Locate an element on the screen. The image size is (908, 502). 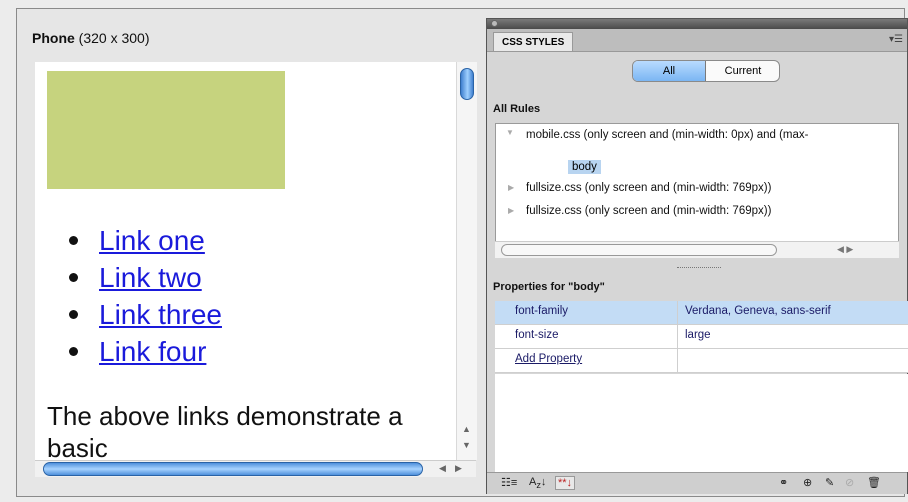
panel-toolbar: ☷≡ Az↓ **↓ ⚭ ⊕ ✎ ⊘ 🗑 is located at coordinates (697, 483).